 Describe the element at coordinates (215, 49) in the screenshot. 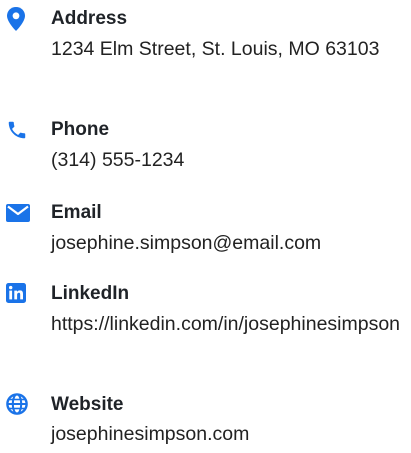

I see `address-value: 1234 Elm Street, St. Louis, MO 63103` at that location.